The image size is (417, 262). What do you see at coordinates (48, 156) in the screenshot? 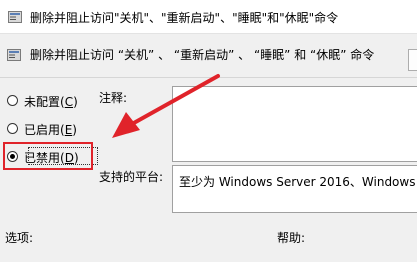
I see `annotation-highlight-box` at bounding box center [48, 156].